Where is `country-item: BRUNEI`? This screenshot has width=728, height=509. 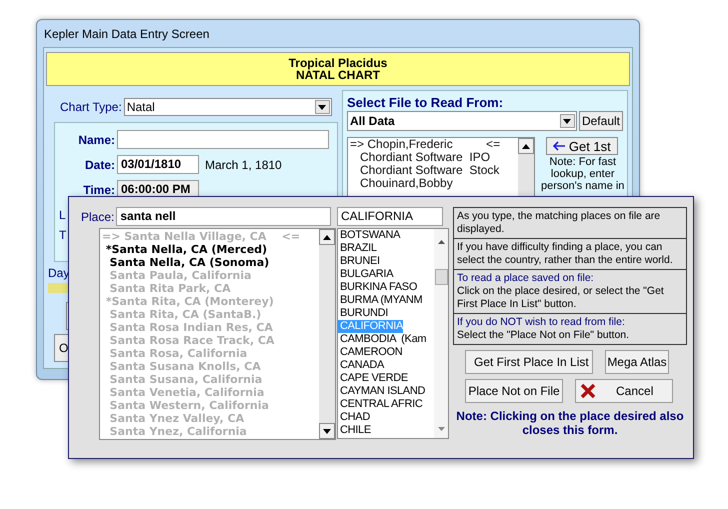 country-item: BRUNEI is located at coordinates (359, 261).